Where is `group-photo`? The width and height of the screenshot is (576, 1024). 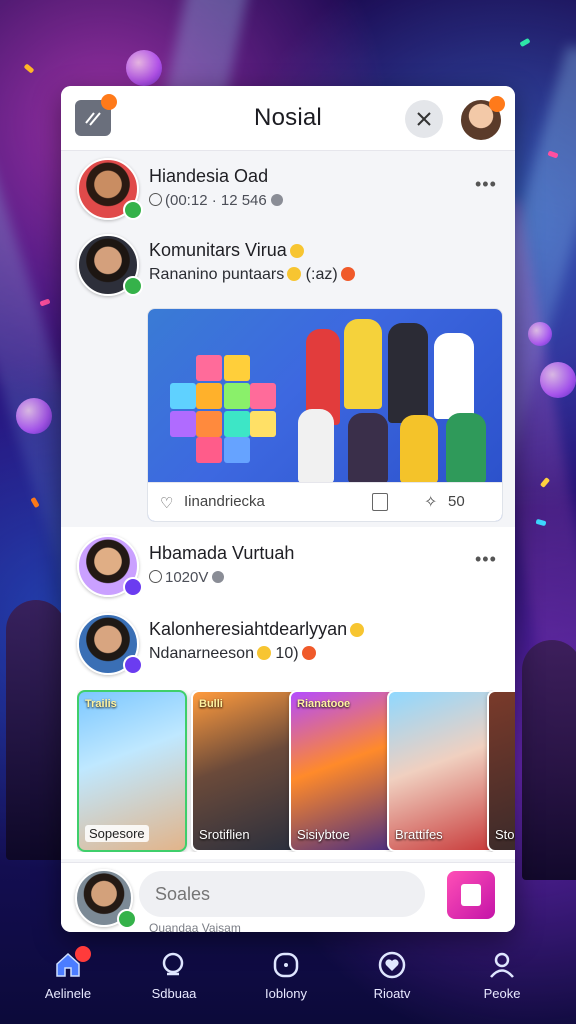 group-photo is located at coordinates (397, 396).